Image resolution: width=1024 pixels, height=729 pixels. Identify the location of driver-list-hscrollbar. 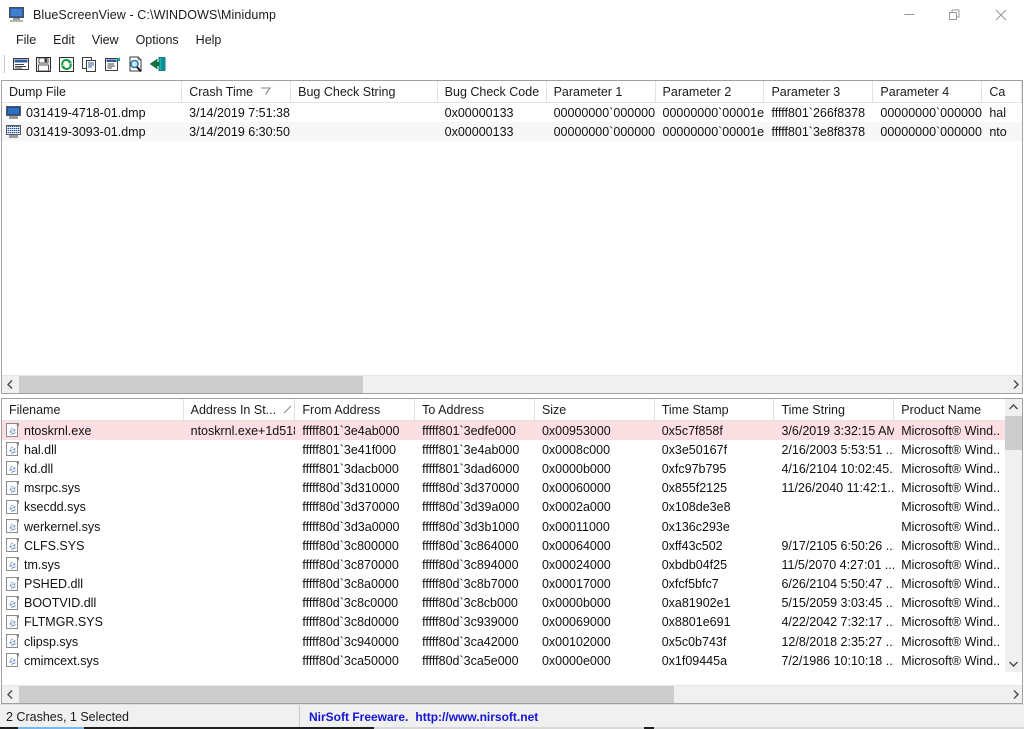
(512, 694).